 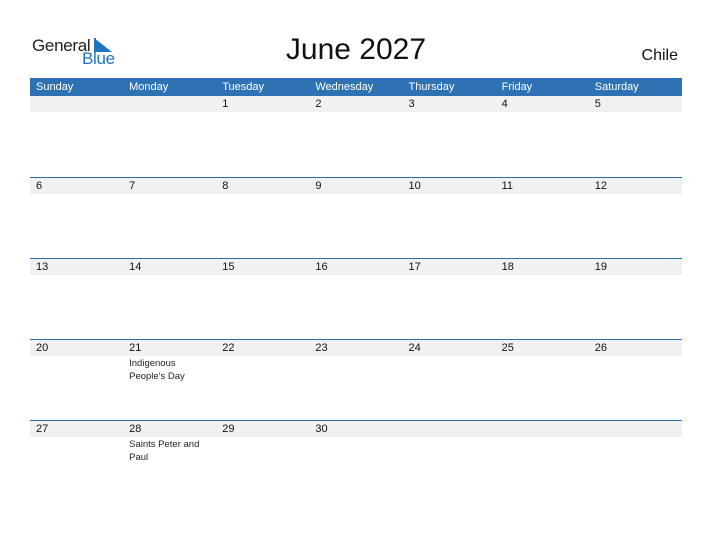 I want to click on day-number: 27, so click(x=42, y=429).